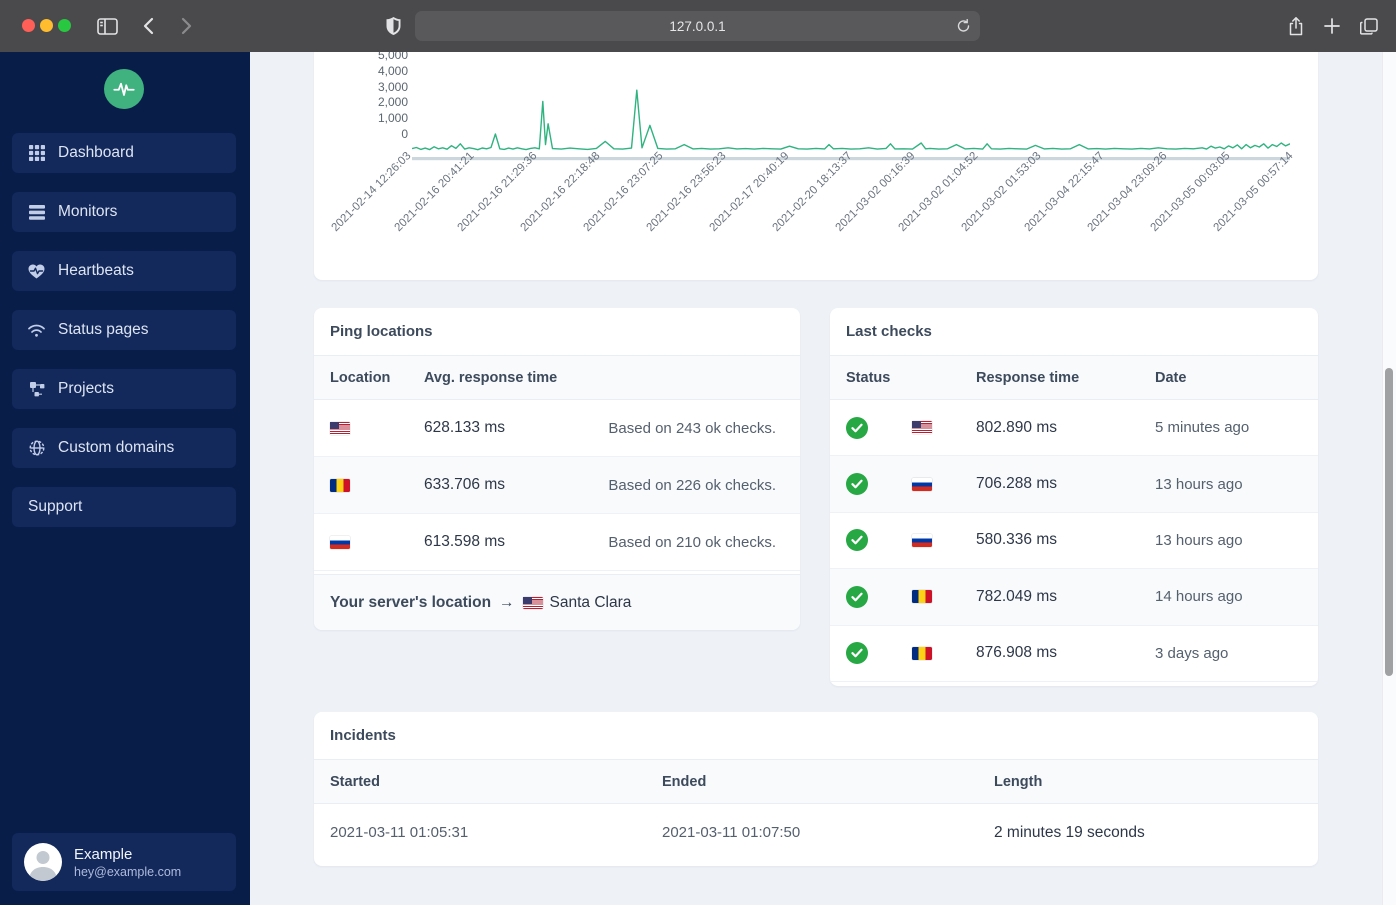  I want to click on close-window-button, so click(28, 25).